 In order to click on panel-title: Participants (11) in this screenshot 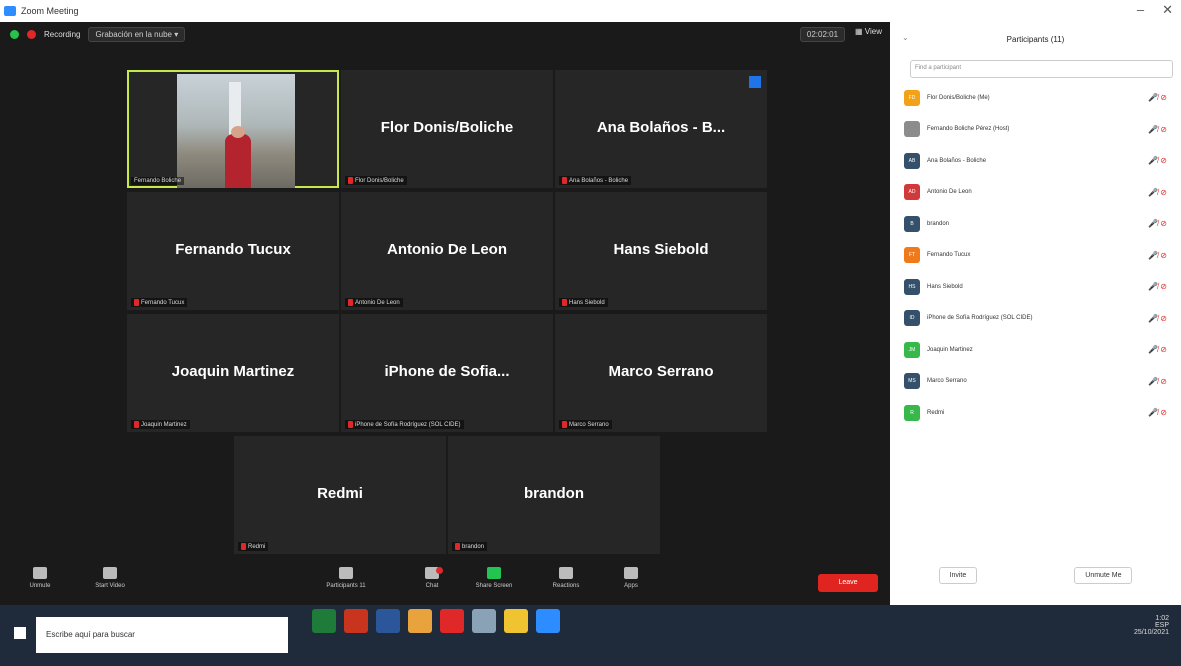, I will do `click(1035, 39)`.